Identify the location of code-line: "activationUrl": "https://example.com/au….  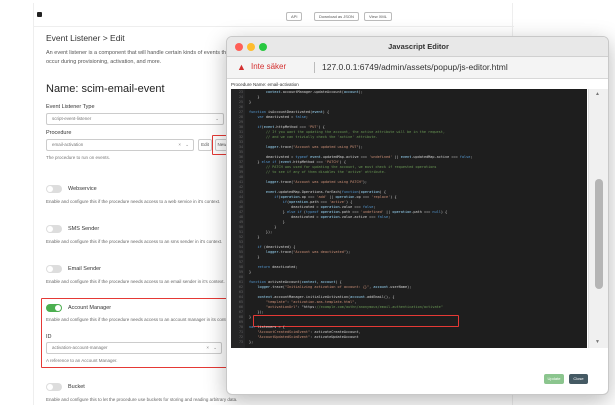
(346, 307).